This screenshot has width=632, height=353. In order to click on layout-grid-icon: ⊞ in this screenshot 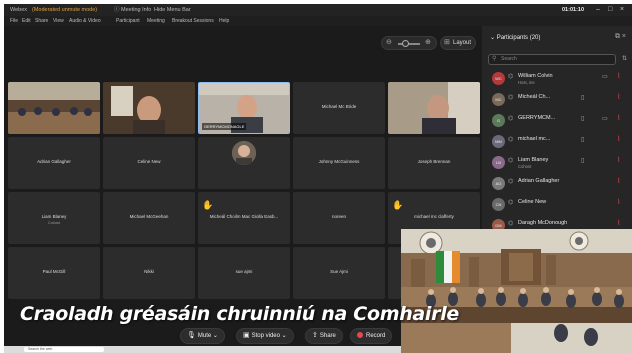, I will do `click(447, 42)`.